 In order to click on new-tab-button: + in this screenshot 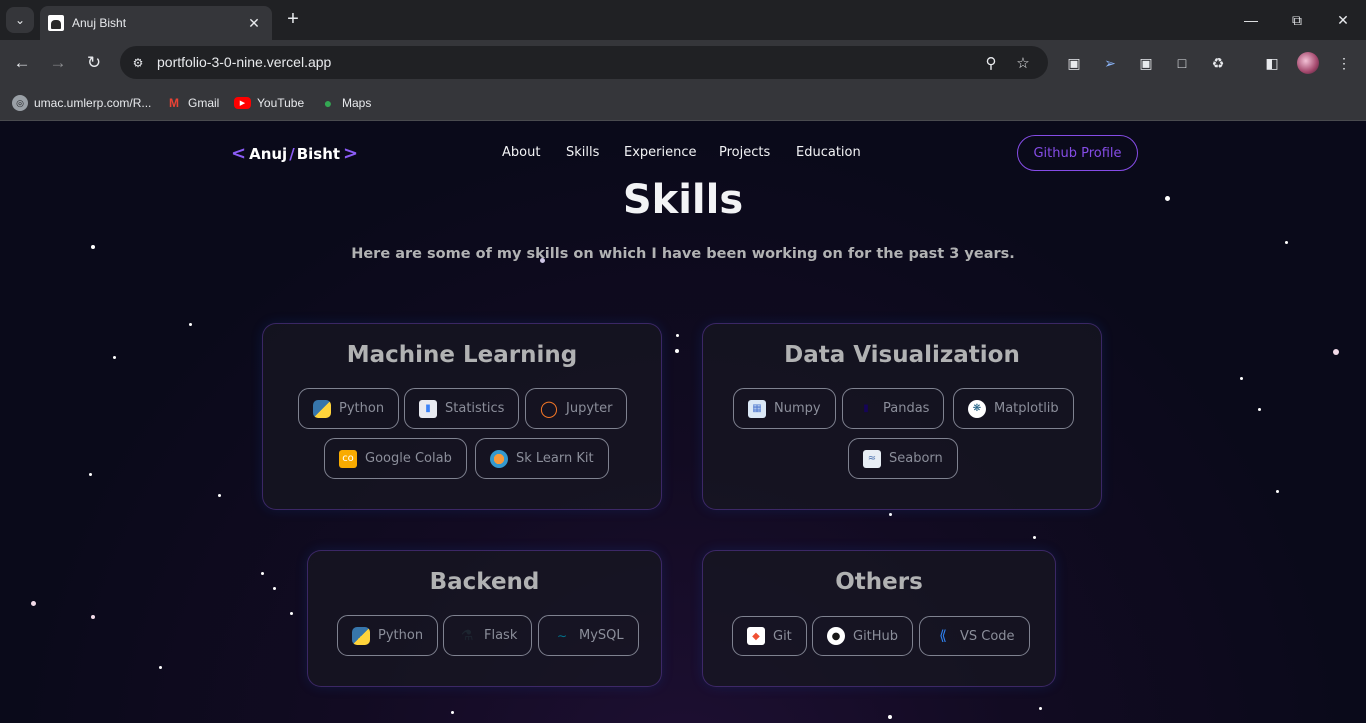, I will do `click(293, 20)`.